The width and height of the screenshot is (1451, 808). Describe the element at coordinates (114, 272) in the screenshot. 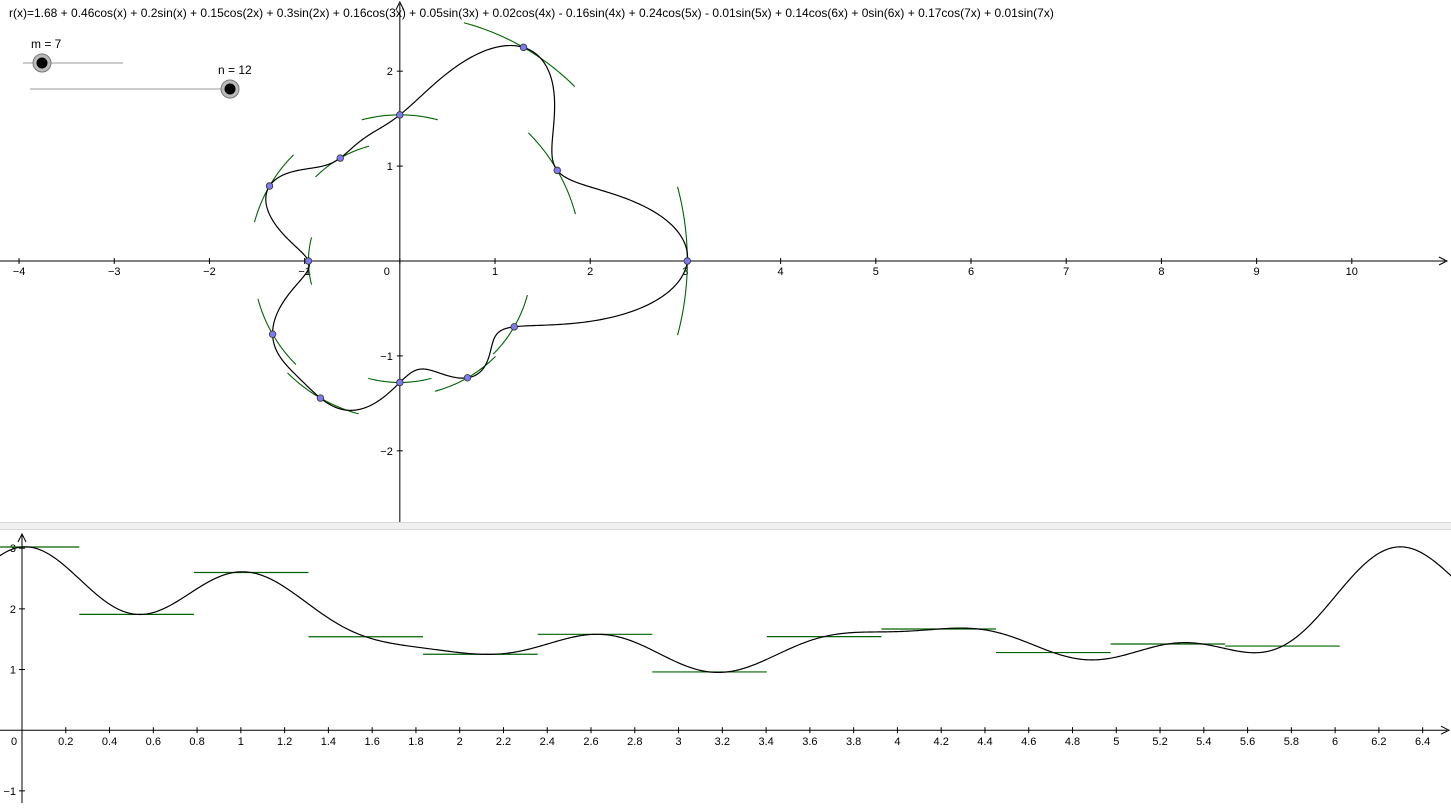

I see `x-tick-label-top: −3` at that location.